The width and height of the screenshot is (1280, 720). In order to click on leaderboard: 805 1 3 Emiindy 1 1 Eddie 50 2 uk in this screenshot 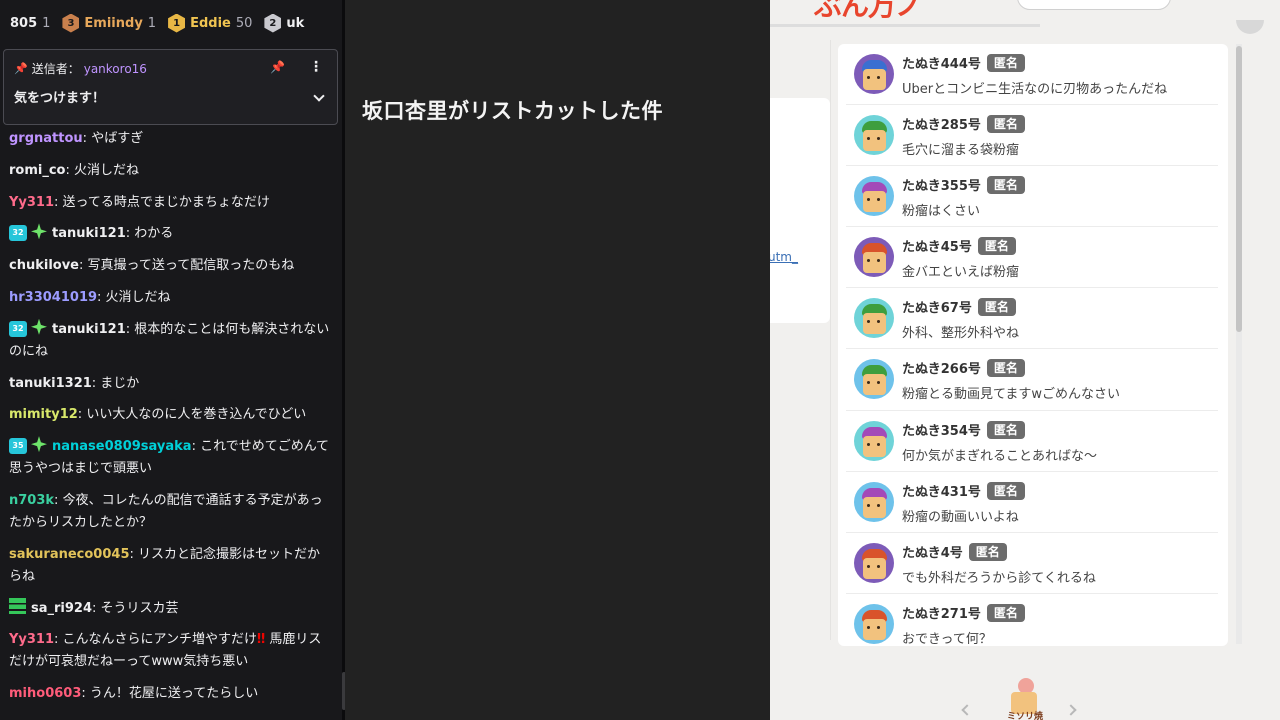, I will do `click(171, 23)`.